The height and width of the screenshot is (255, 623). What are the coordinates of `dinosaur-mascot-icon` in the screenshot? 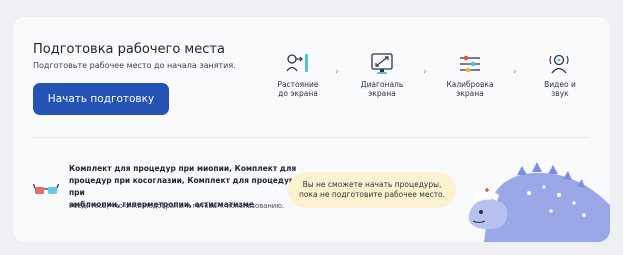 It's located at (539, 202).